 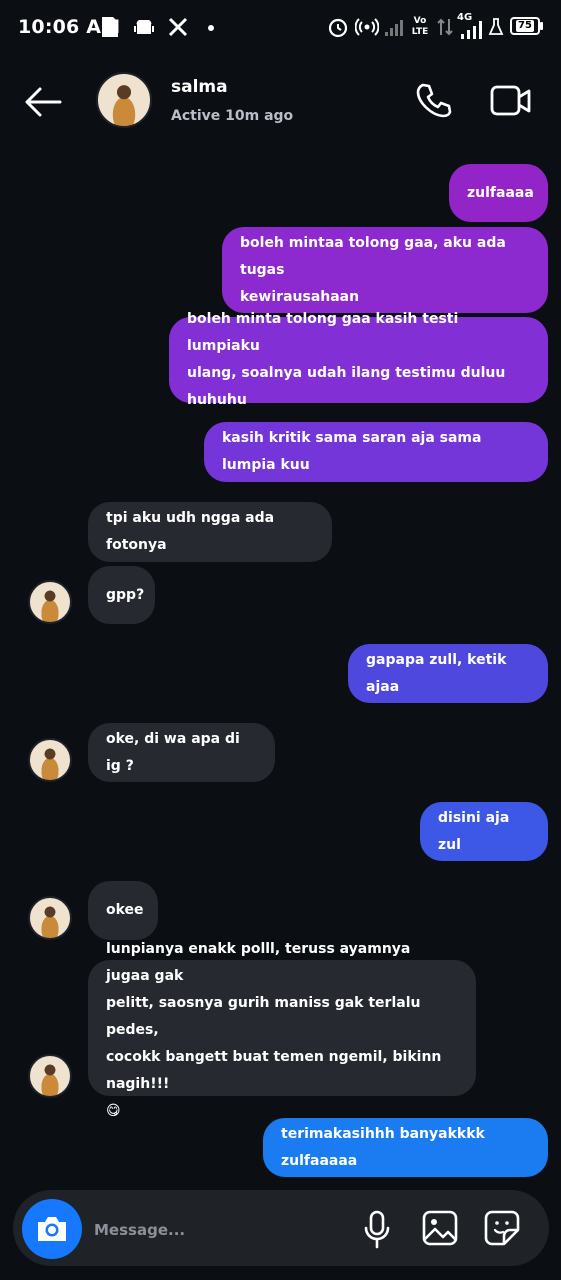 What do you see at coordinates (445, 27) in the screenshot?
I see `data-arrows-icon` at bounding box center [445, 27].